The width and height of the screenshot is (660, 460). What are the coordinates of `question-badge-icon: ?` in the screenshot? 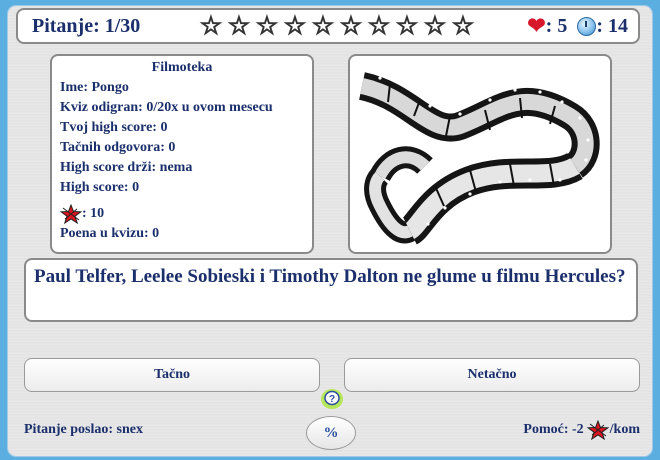 It's located at (332, 399).